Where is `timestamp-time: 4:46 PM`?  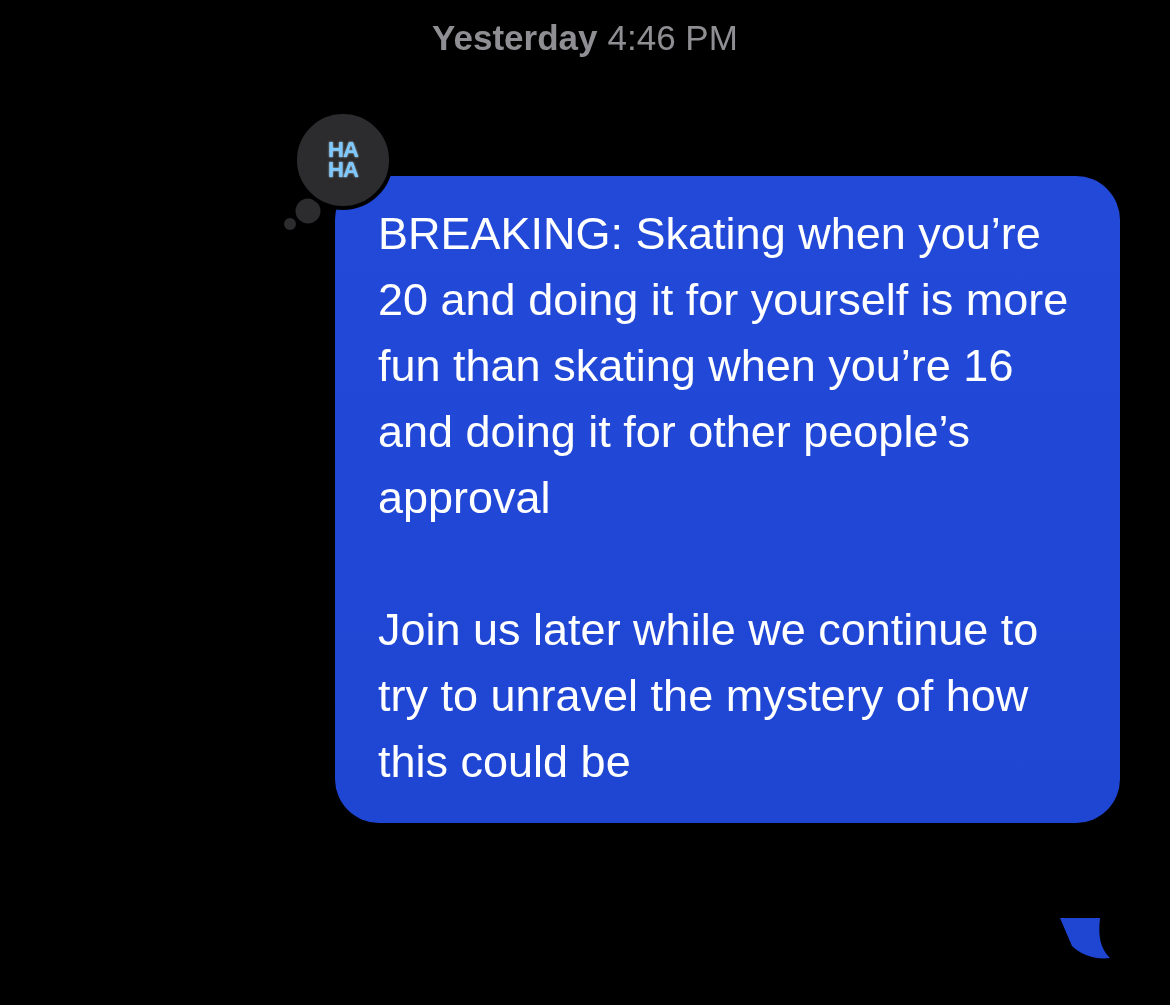
timestamp-time: 4:46 PM is located at coordinates (672, 38).